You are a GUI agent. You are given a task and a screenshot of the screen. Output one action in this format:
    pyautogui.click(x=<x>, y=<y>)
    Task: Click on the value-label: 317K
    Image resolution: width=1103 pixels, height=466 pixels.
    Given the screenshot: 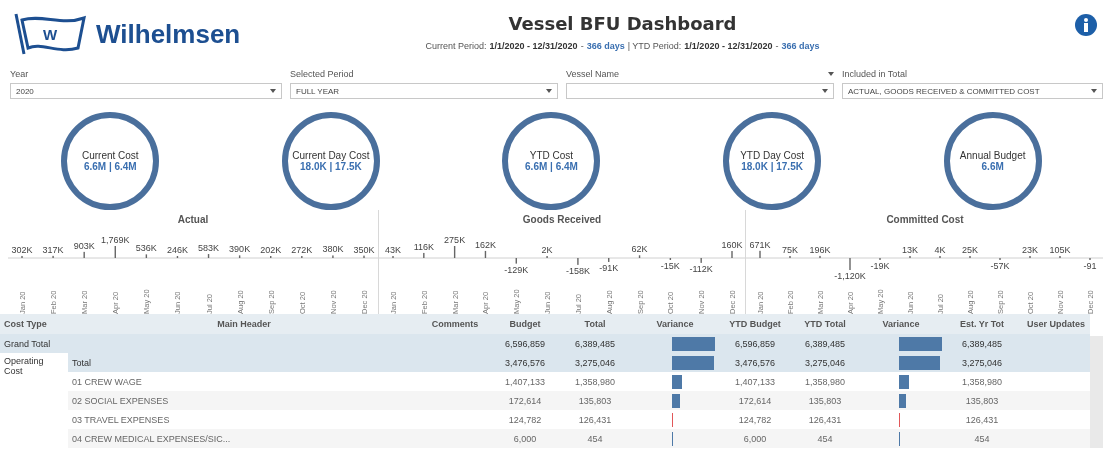 What is the action you would take?
    pyautogui.click(x=53, y=249)
    